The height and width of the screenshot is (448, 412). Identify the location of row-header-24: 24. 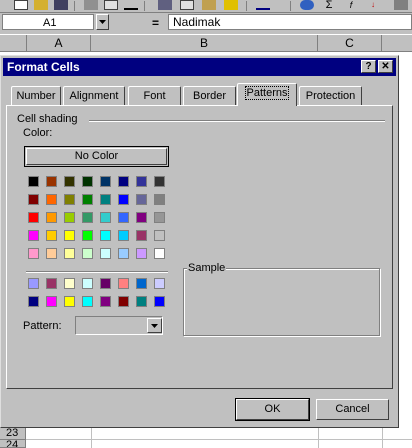
(13, 444).